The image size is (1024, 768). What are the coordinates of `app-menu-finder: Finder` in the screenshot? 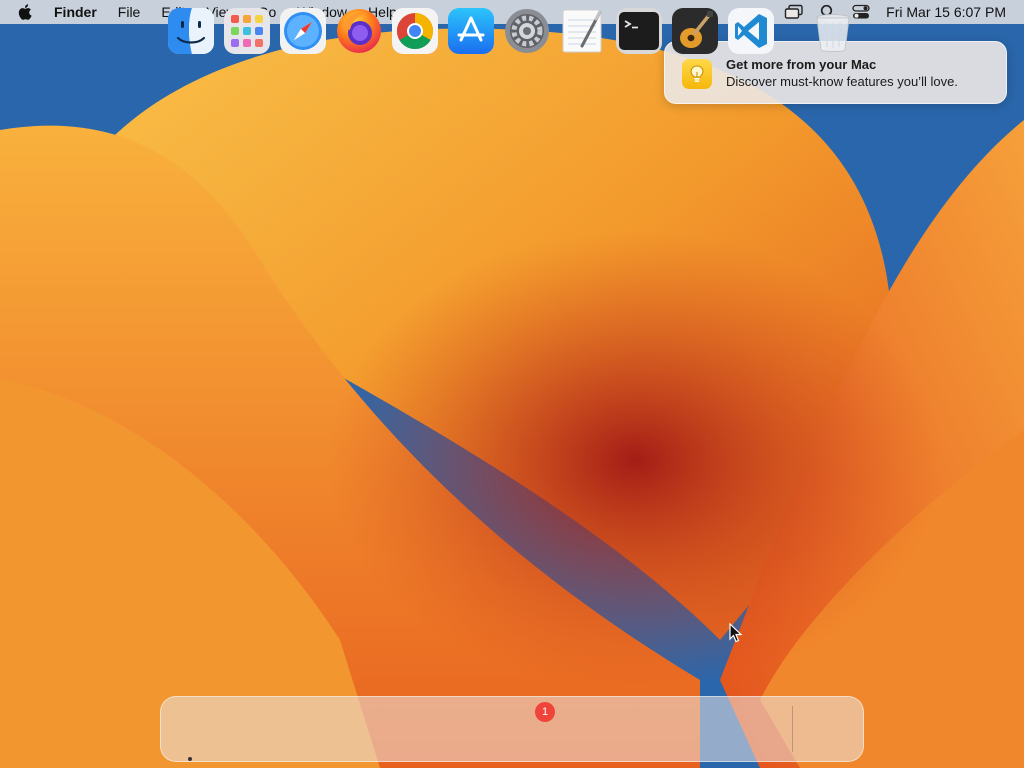 It's located at (75, 12).